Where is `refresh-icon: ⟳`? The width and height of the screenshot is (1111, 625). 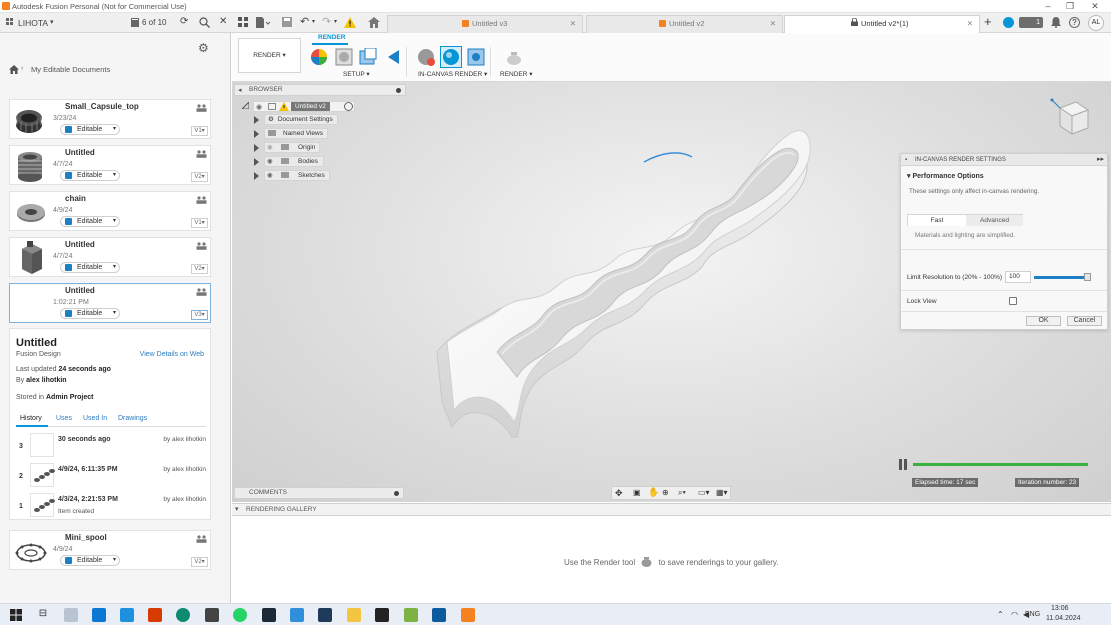 refresh-icon: ⟳ is located at coordinates (184, 21).